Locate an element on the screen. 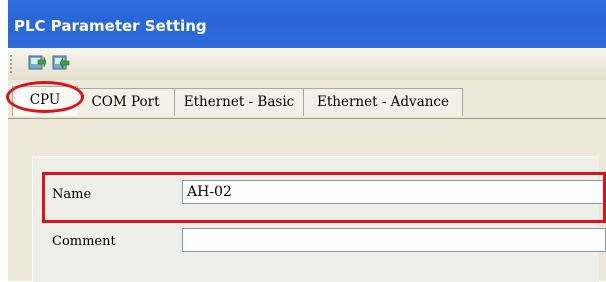 The image size is (606, 282). export-button is located at coordinates (61, 63).